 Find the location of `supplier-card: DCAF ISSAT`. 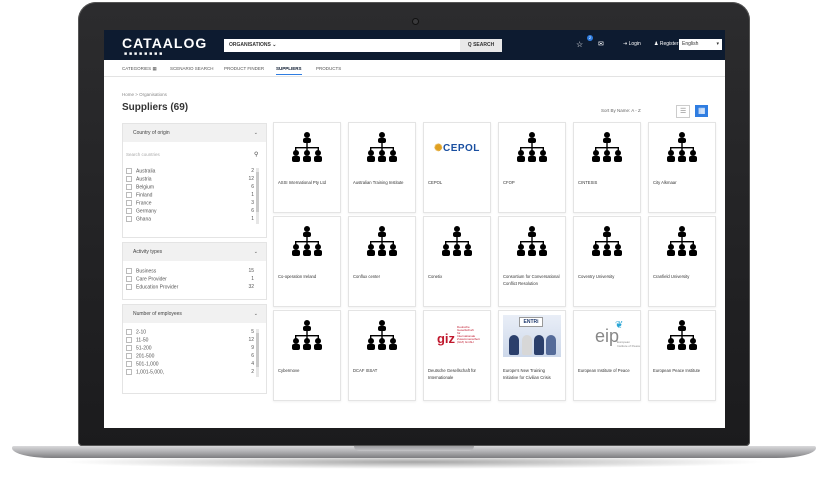

supplier-card: DCAF ISSAT is located at coordinates (382, 355).